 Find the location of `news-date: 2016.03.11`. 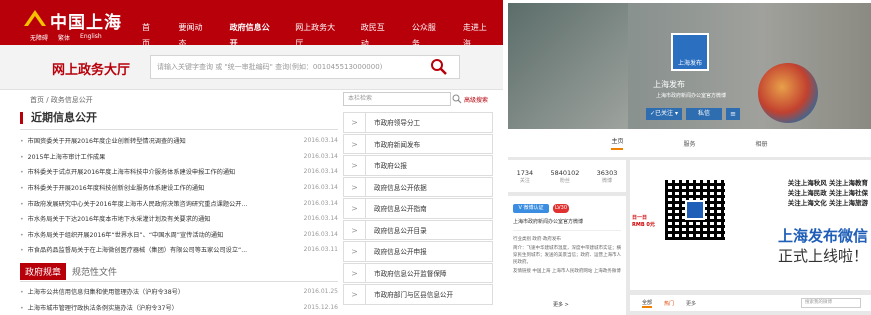

news-date: 2016.03.11 is located at coordinates (320, 250).